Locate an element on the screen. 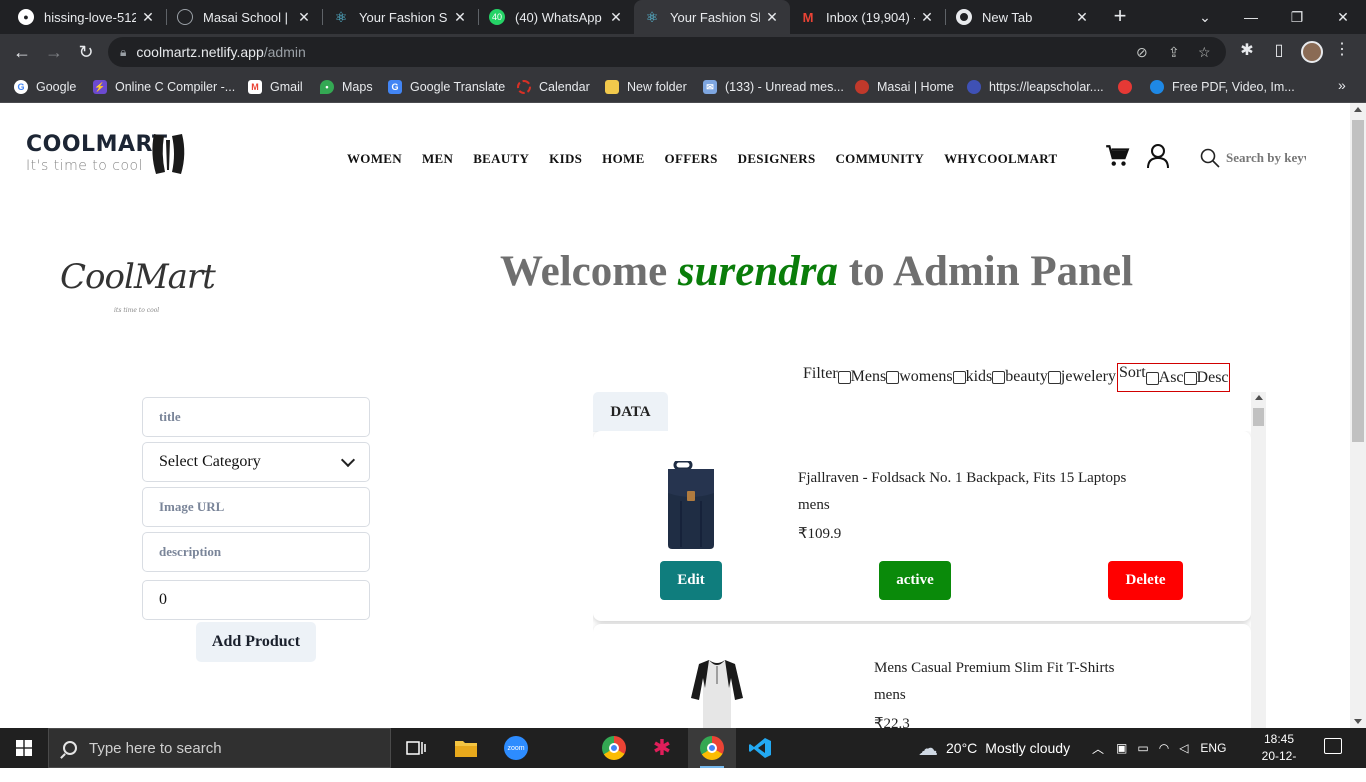 This screenshot has height=782, width=1366. back-arrow-icon: ← is located at coordinates (22, 52).